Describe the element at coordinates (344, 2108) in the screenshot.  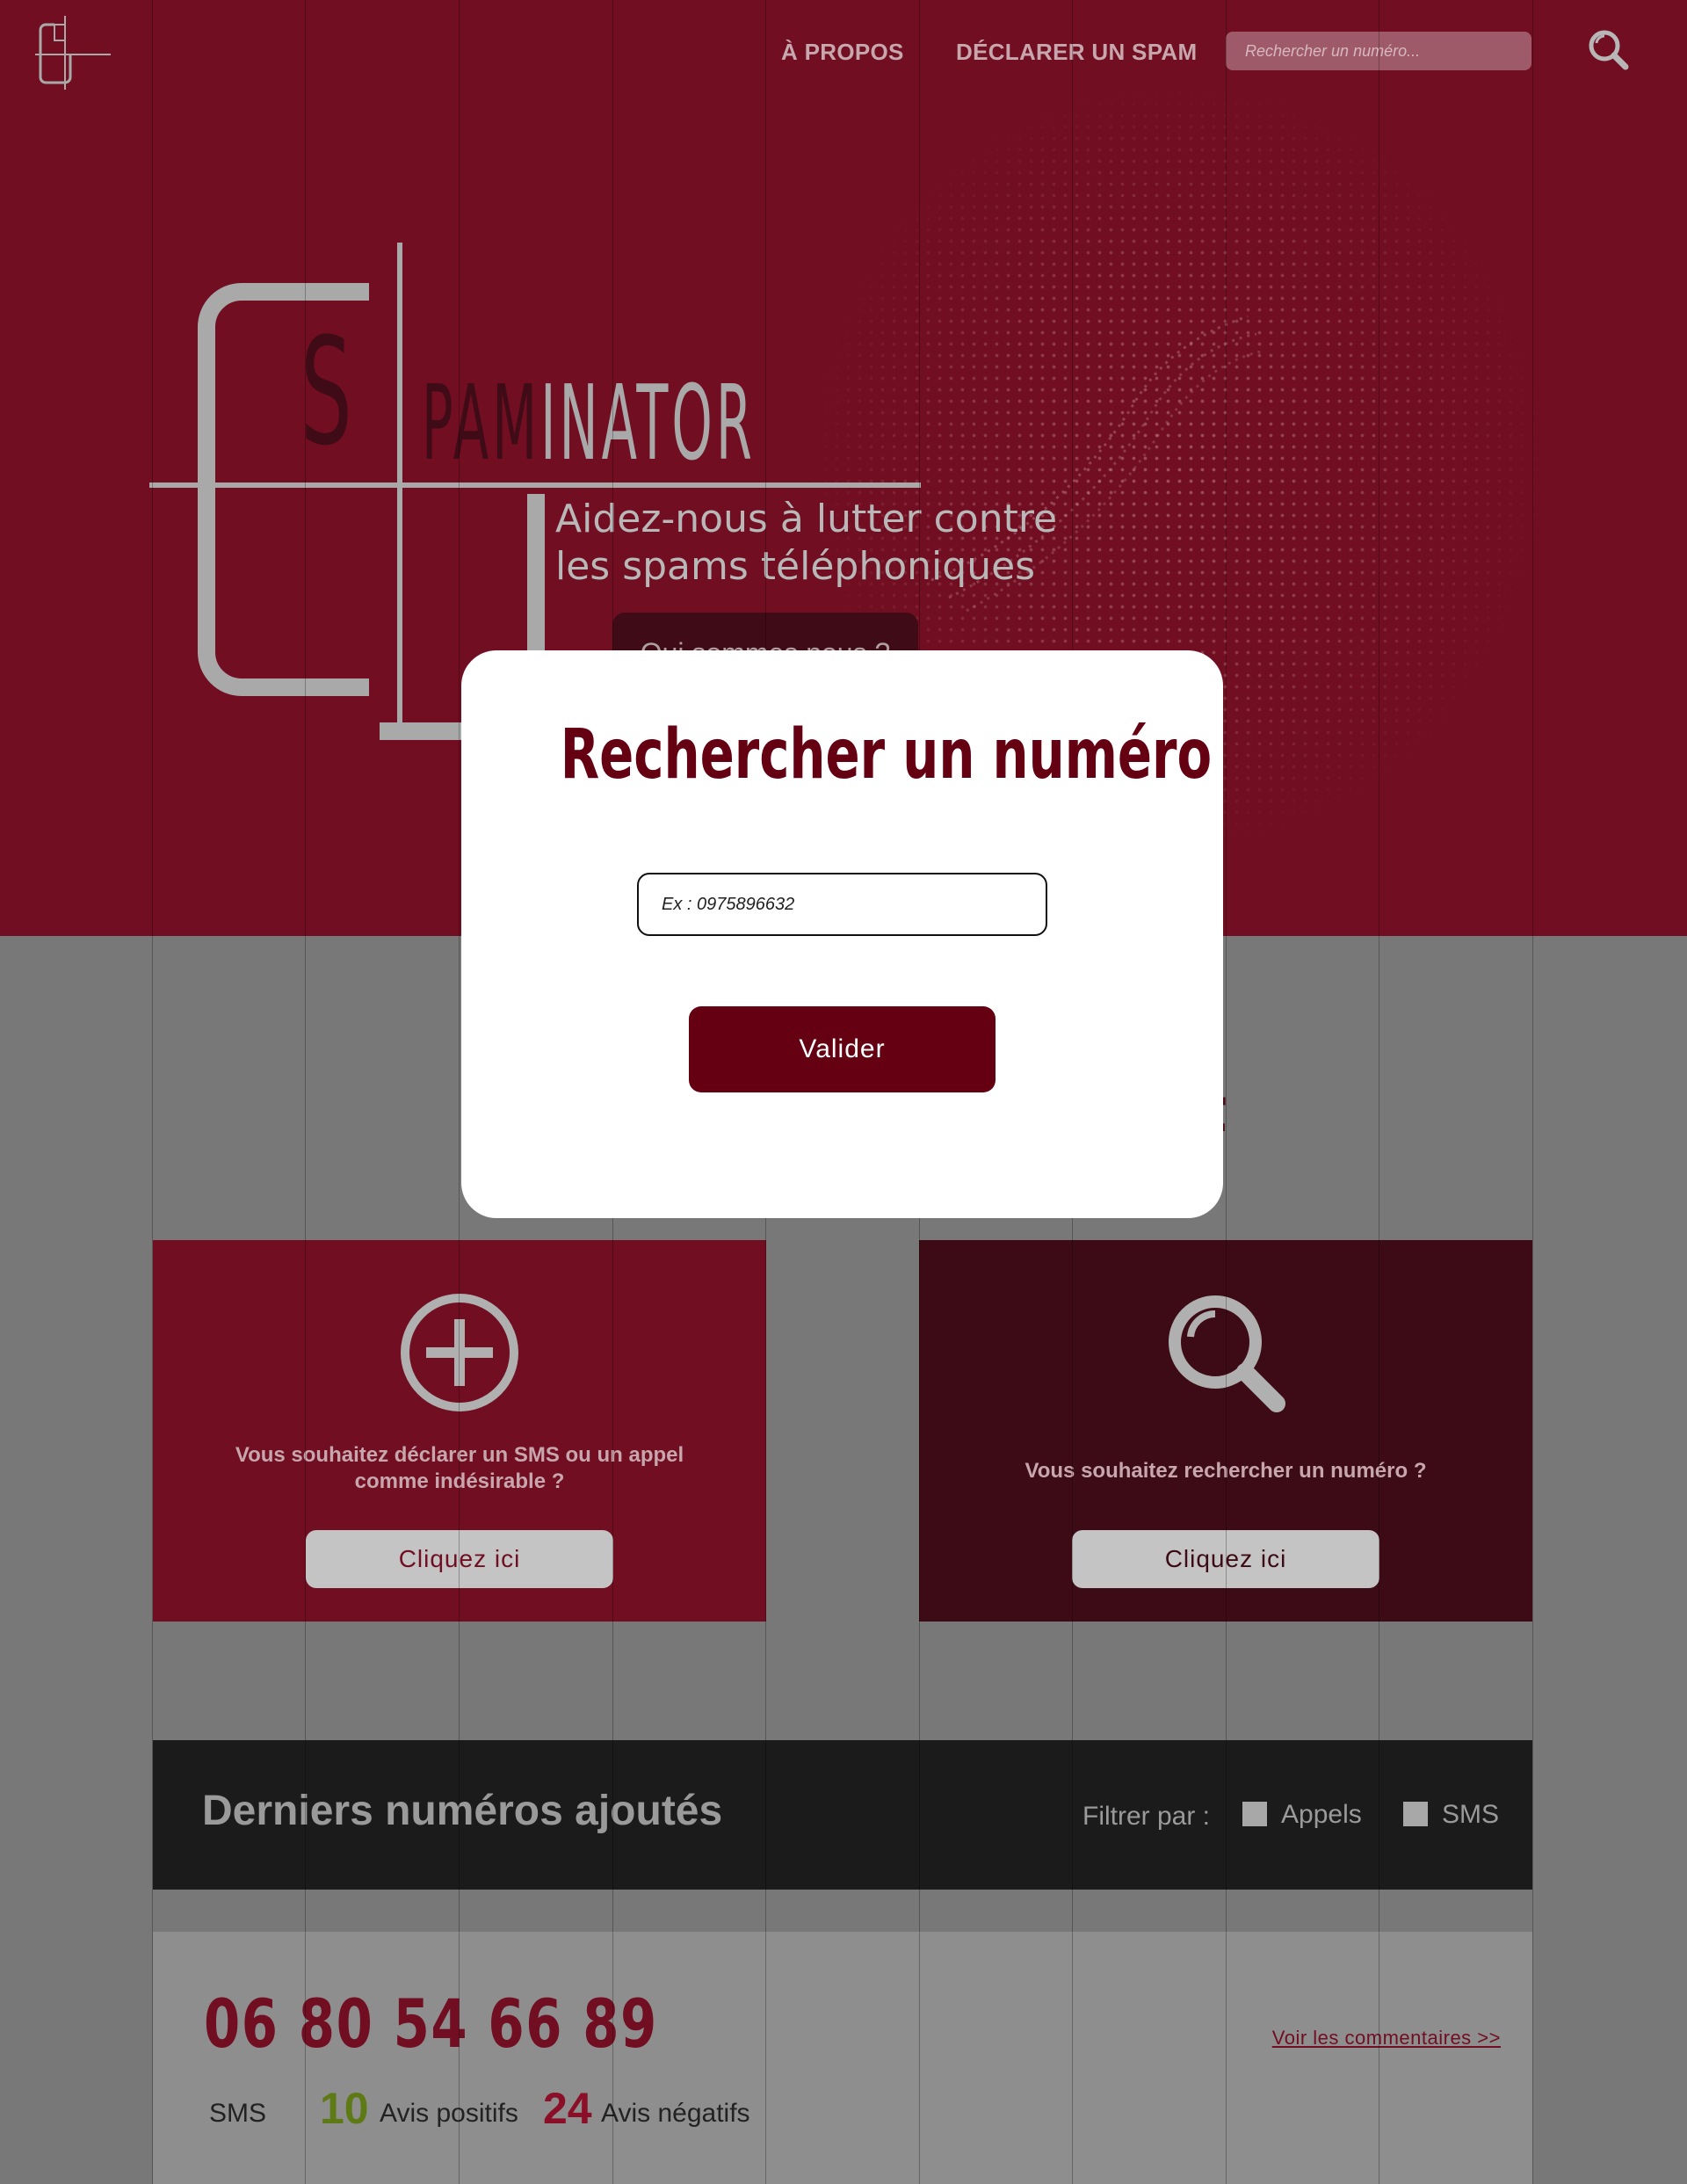
I see `positive-count: 10` at that location.